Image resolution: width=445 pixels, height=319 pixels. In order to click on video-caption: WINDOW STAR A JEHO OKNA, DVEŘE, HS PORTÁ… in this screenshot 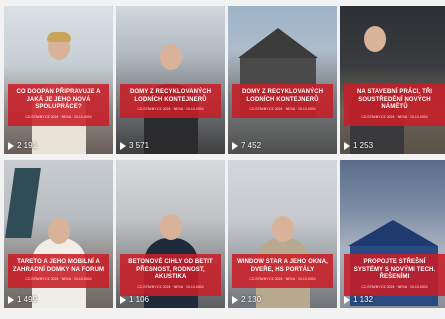, I will do `click(282, 271)`.